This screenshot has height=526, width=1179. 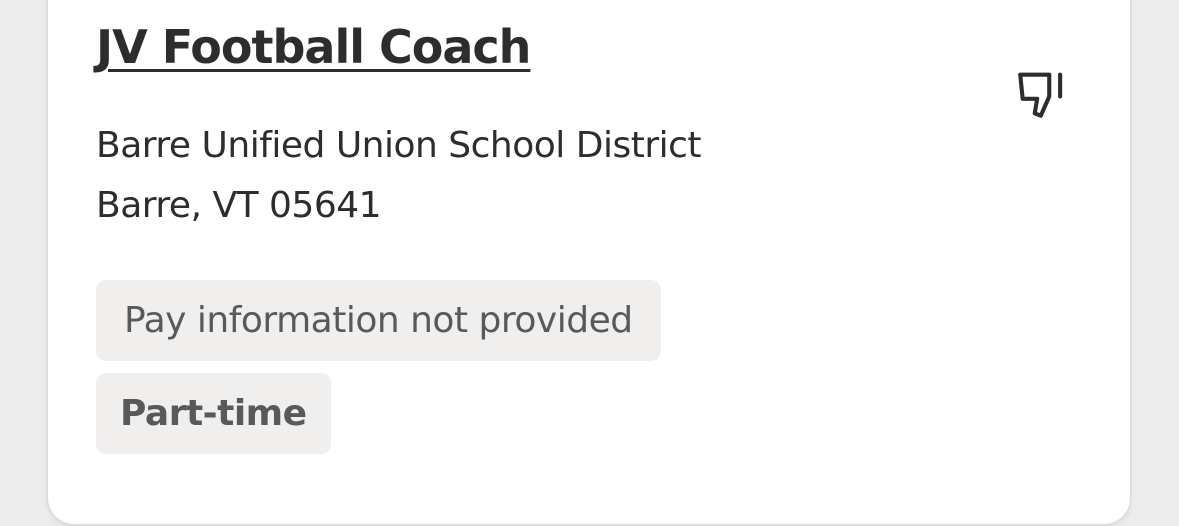 I want to click on job-type-badge: Part-time, so click(x=213, y=413).